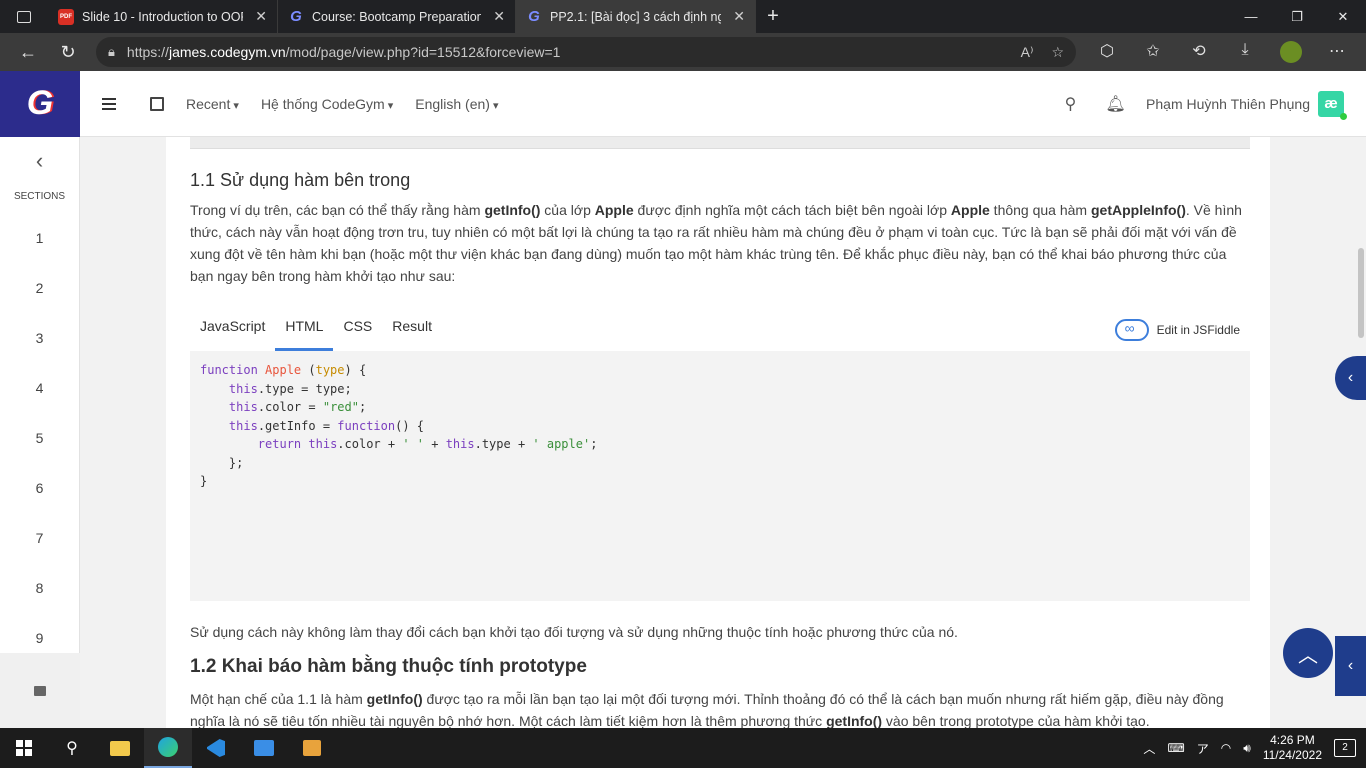 The width and height of the screenshot is (1366, 768). I want to click on windows-taskbar: ⚲ ︿ ⌨ ア ◠ 🔊︎ 4:26 PM 11/24/2022 2, so click(683, 748).